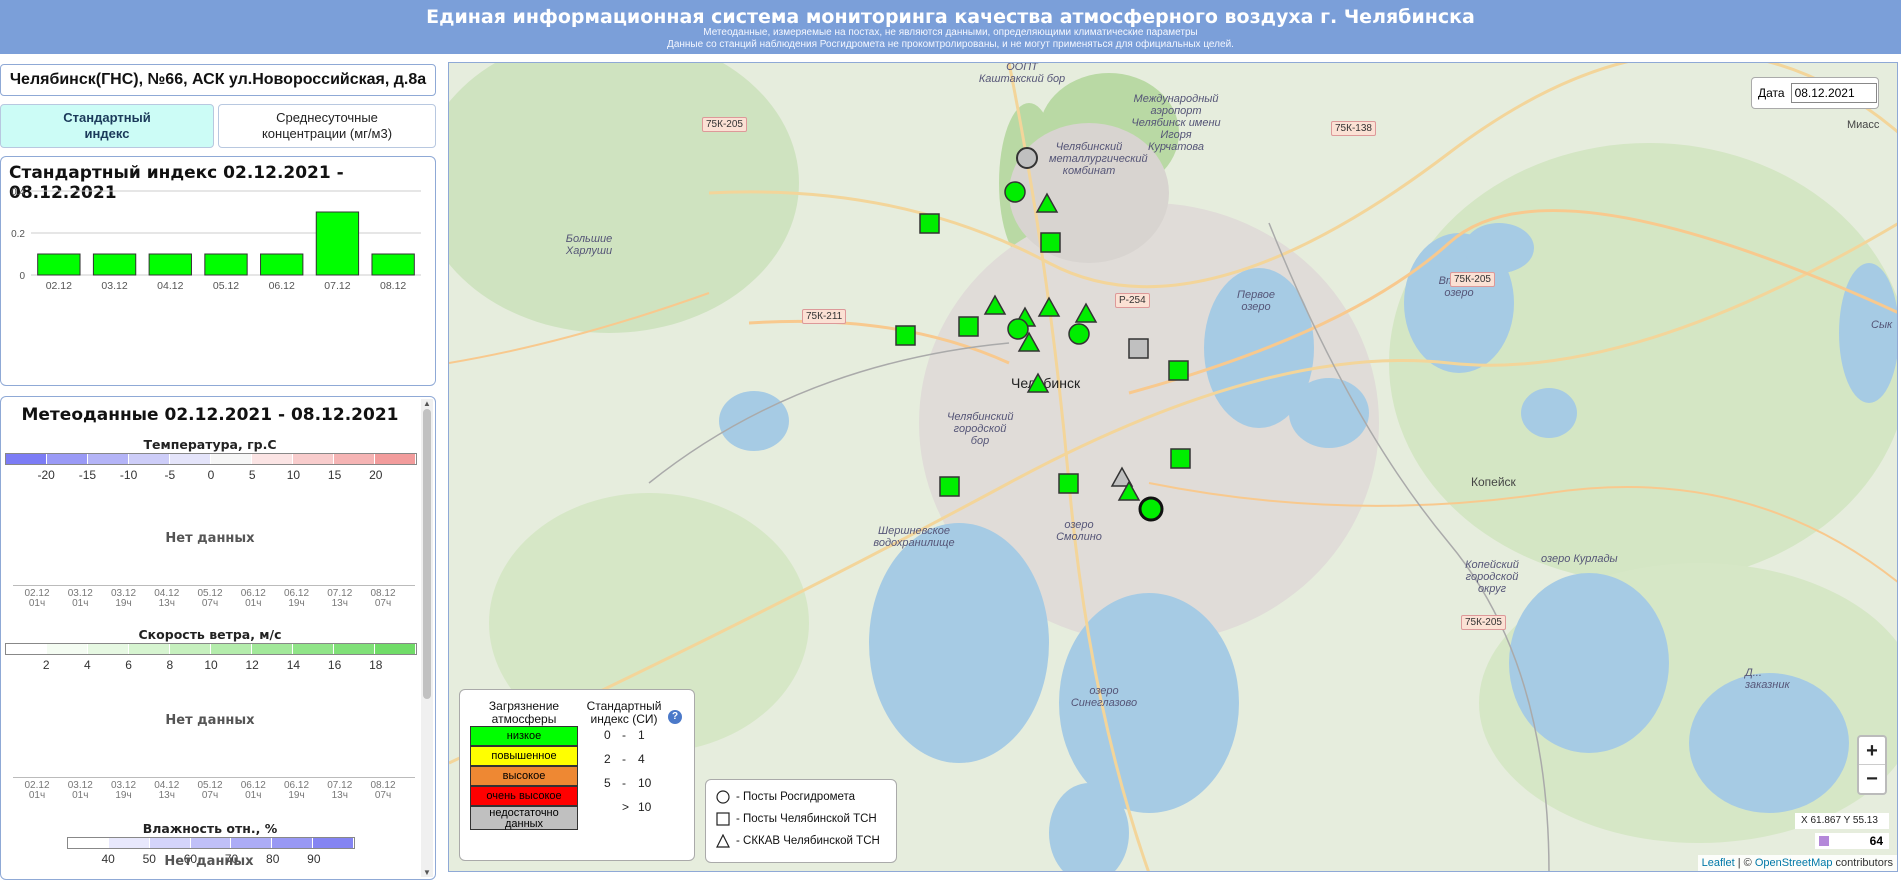  I want to click on axis-tick-label: 03.12 01ч, so click(80, 598).